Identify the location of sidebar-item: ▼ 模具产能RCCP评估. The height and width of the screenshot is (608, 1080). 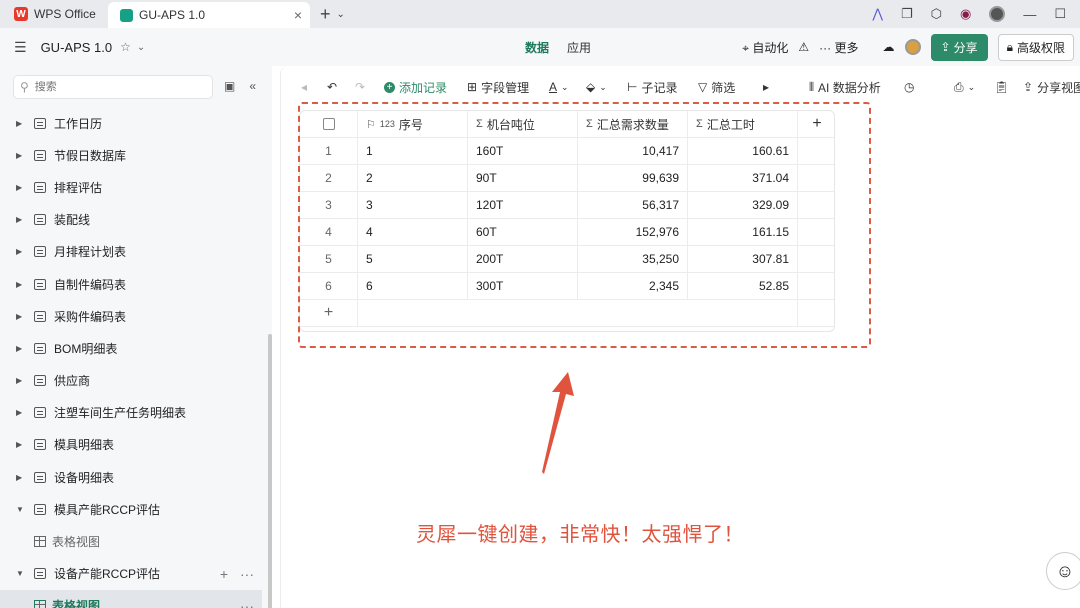
(131, 509).